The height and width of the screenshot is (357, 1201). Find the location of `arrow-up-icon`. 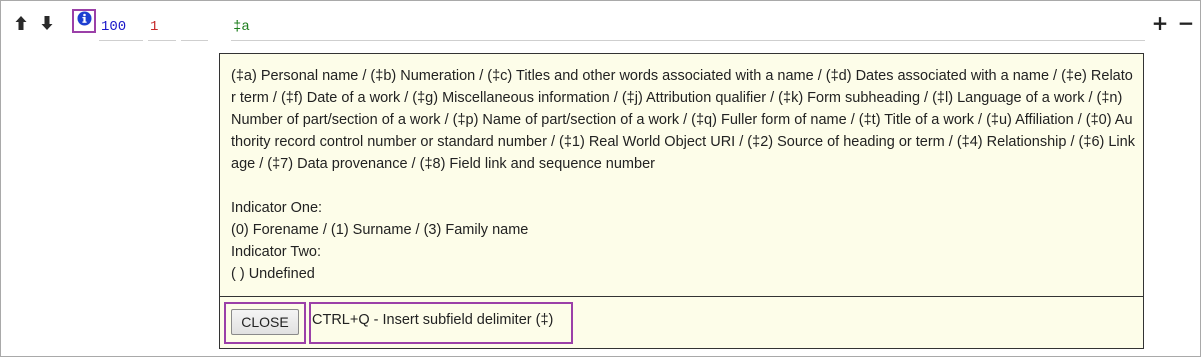

arrow-up-icon is located at coordinates (21, 23).